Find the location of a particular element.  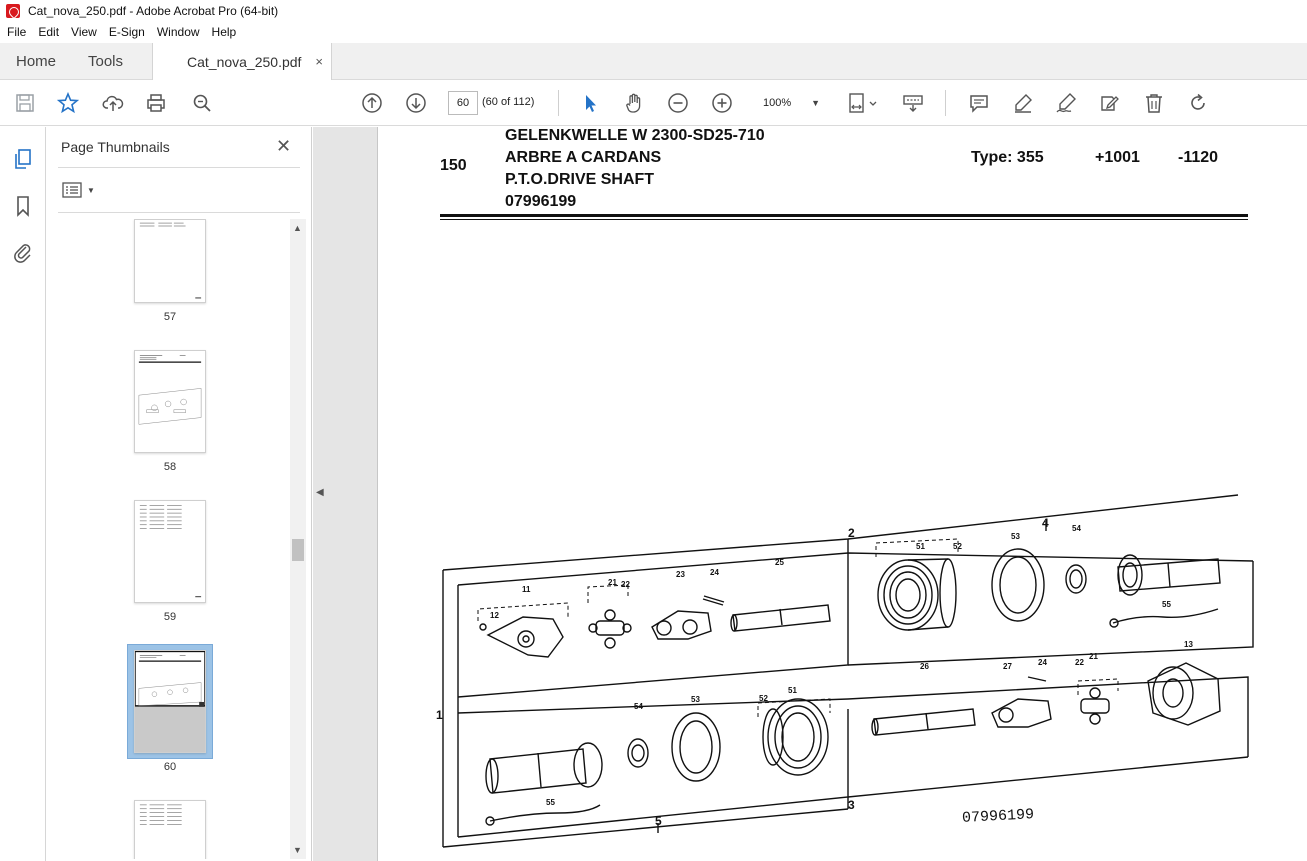

page-thumbnails-icon is located at coordinates (23, 159).